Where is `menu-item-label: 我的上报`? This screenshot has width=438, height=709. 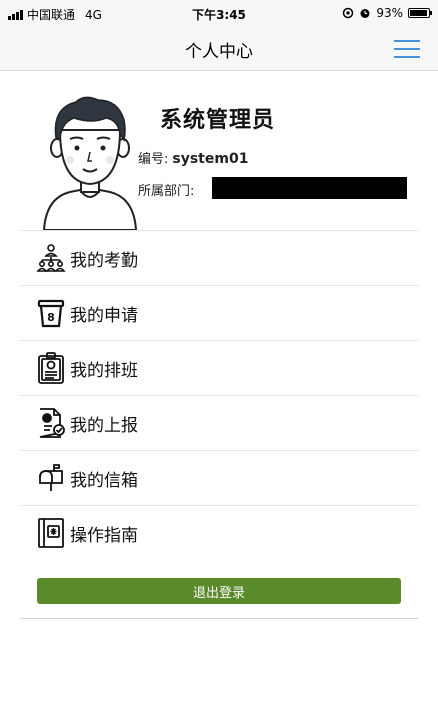 menu-item-label: 我的上报 is located at coordinates (104, 425).